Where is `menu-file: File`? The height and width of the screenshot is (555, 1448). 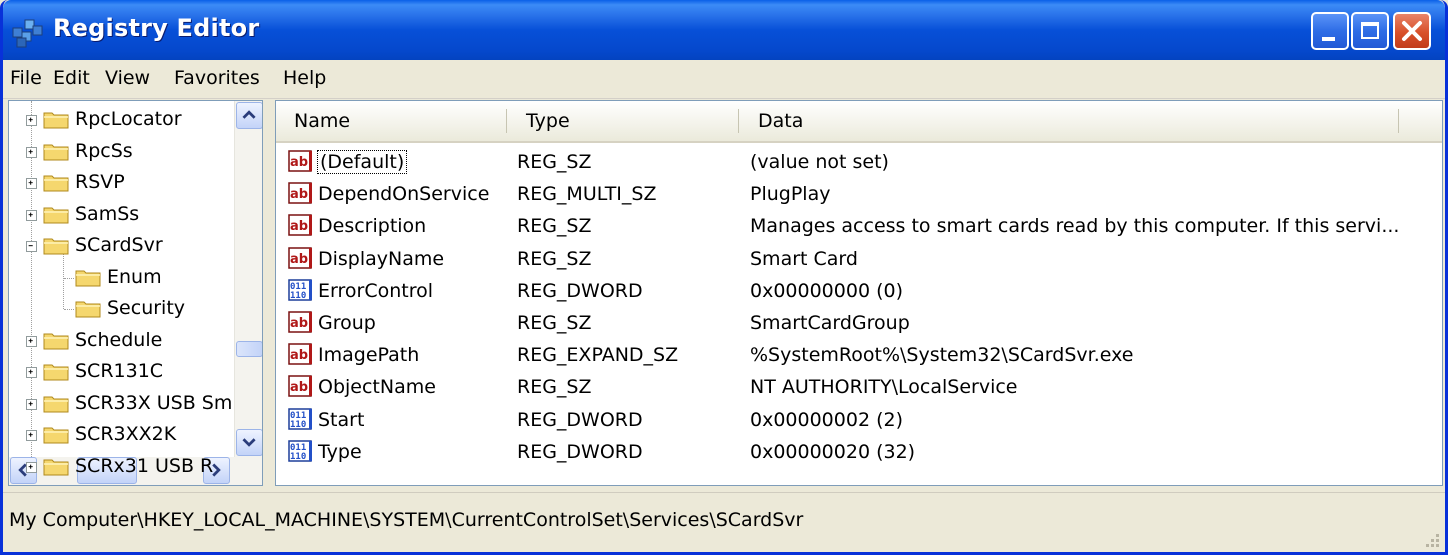
menu-file: File is located at coordinates (26, 78).